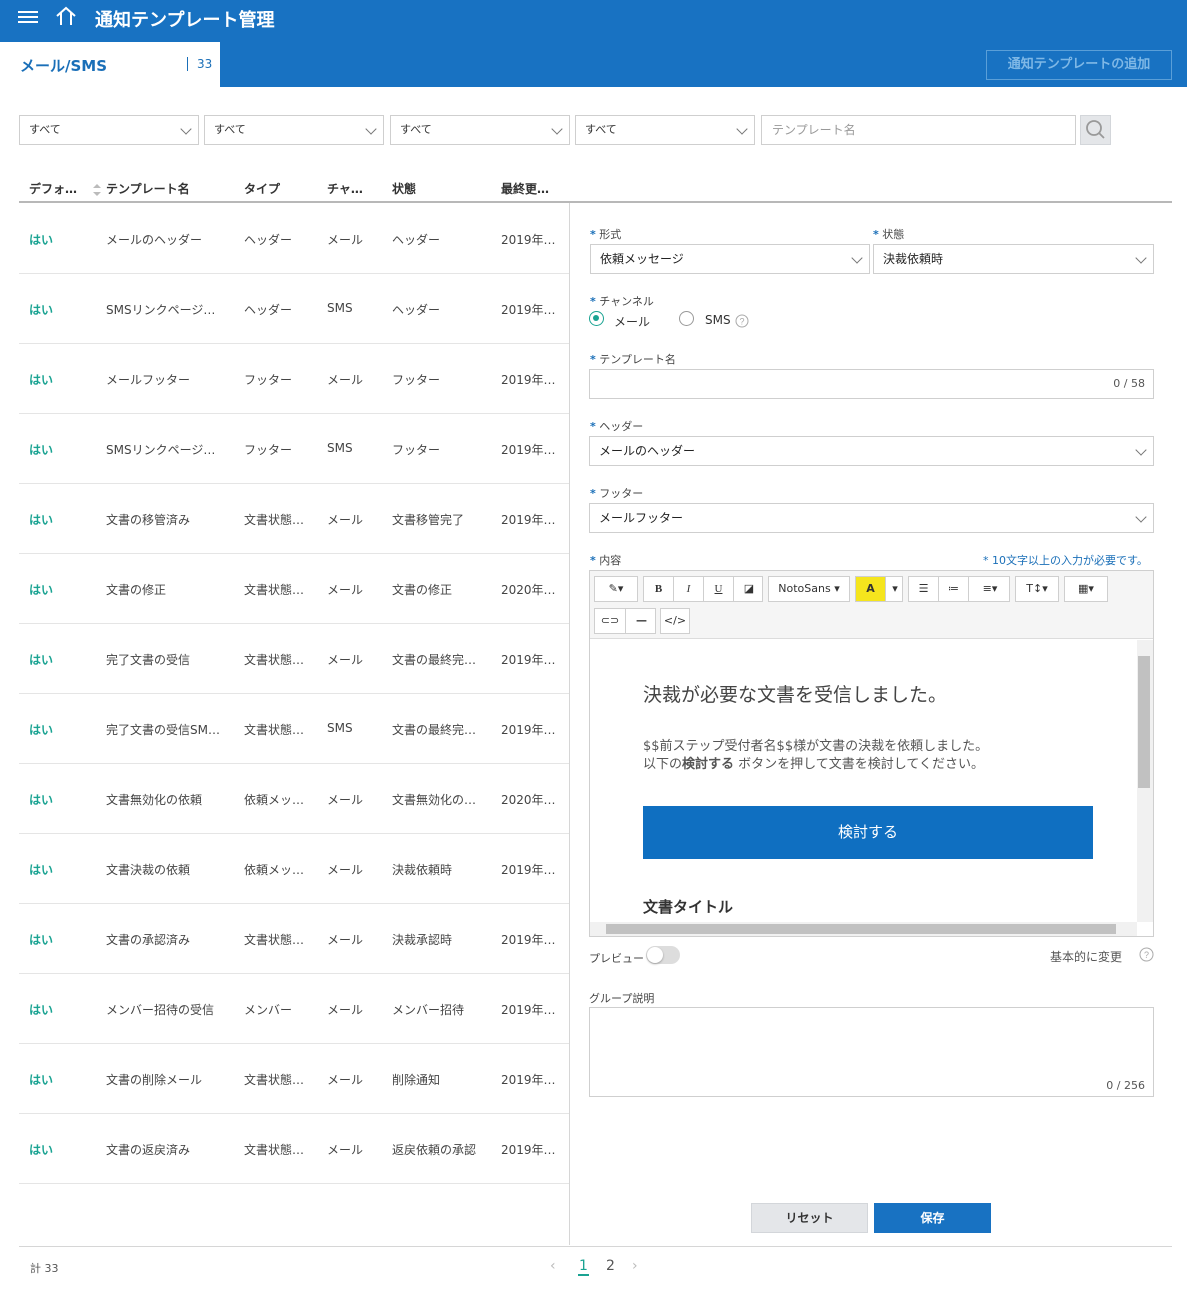 The height and width of the screenshot is (1289, 1187). What do you see at coordinates (1086, 956) in the screenshot?
I see `reset-to-default-link: 基本的に変更` at bounding box center [1086, 956].